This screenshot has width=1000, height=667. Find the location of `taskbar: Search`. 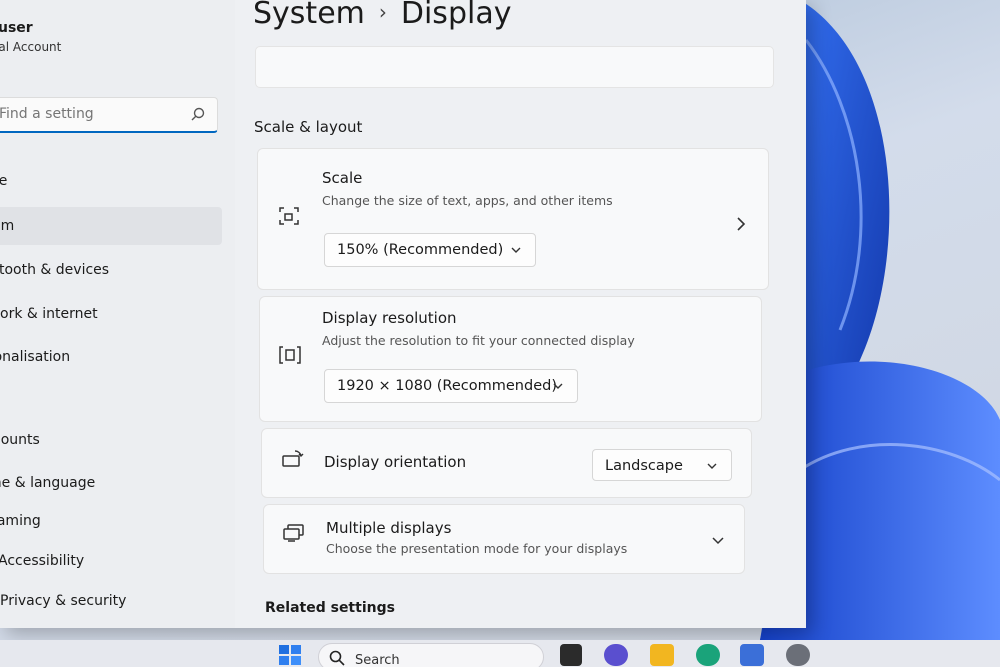

taskbar: Search is located at coordinates (500, 653).